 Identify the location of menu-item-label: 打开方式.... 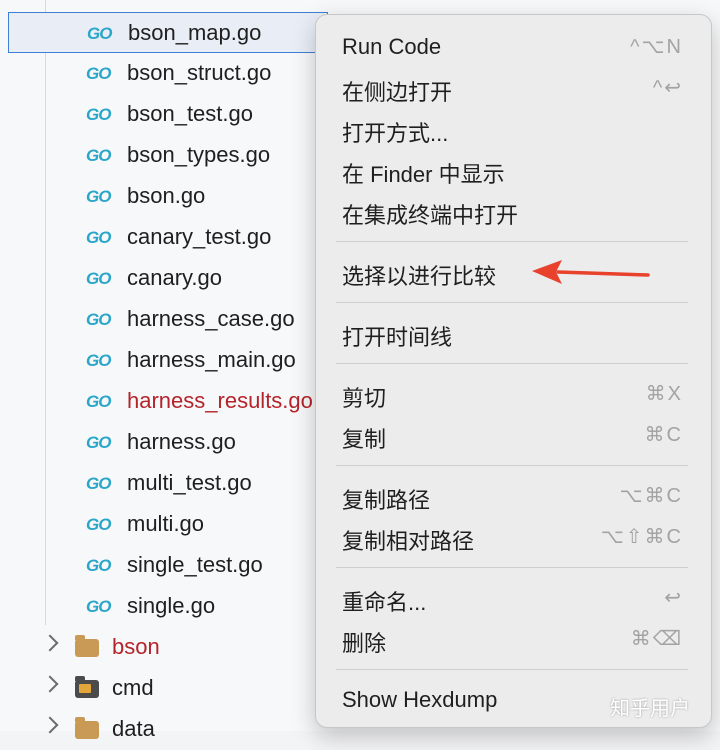
(395, 133).